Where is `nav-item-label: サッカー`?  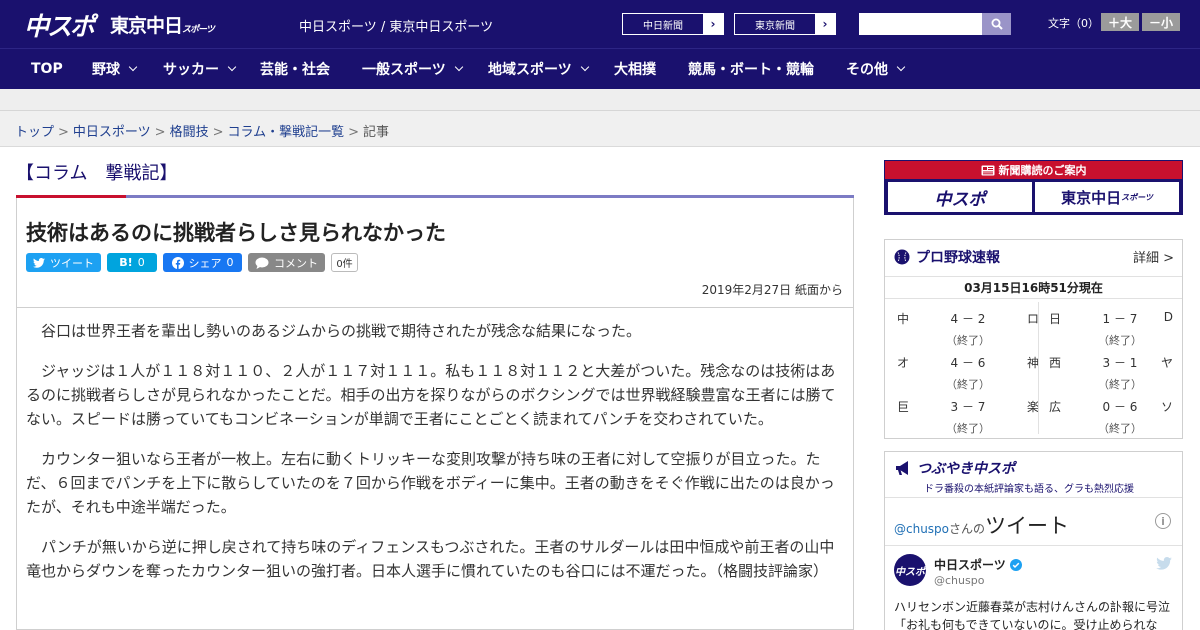
nav-item-label: サッカー is located at coordinates (191, 70).